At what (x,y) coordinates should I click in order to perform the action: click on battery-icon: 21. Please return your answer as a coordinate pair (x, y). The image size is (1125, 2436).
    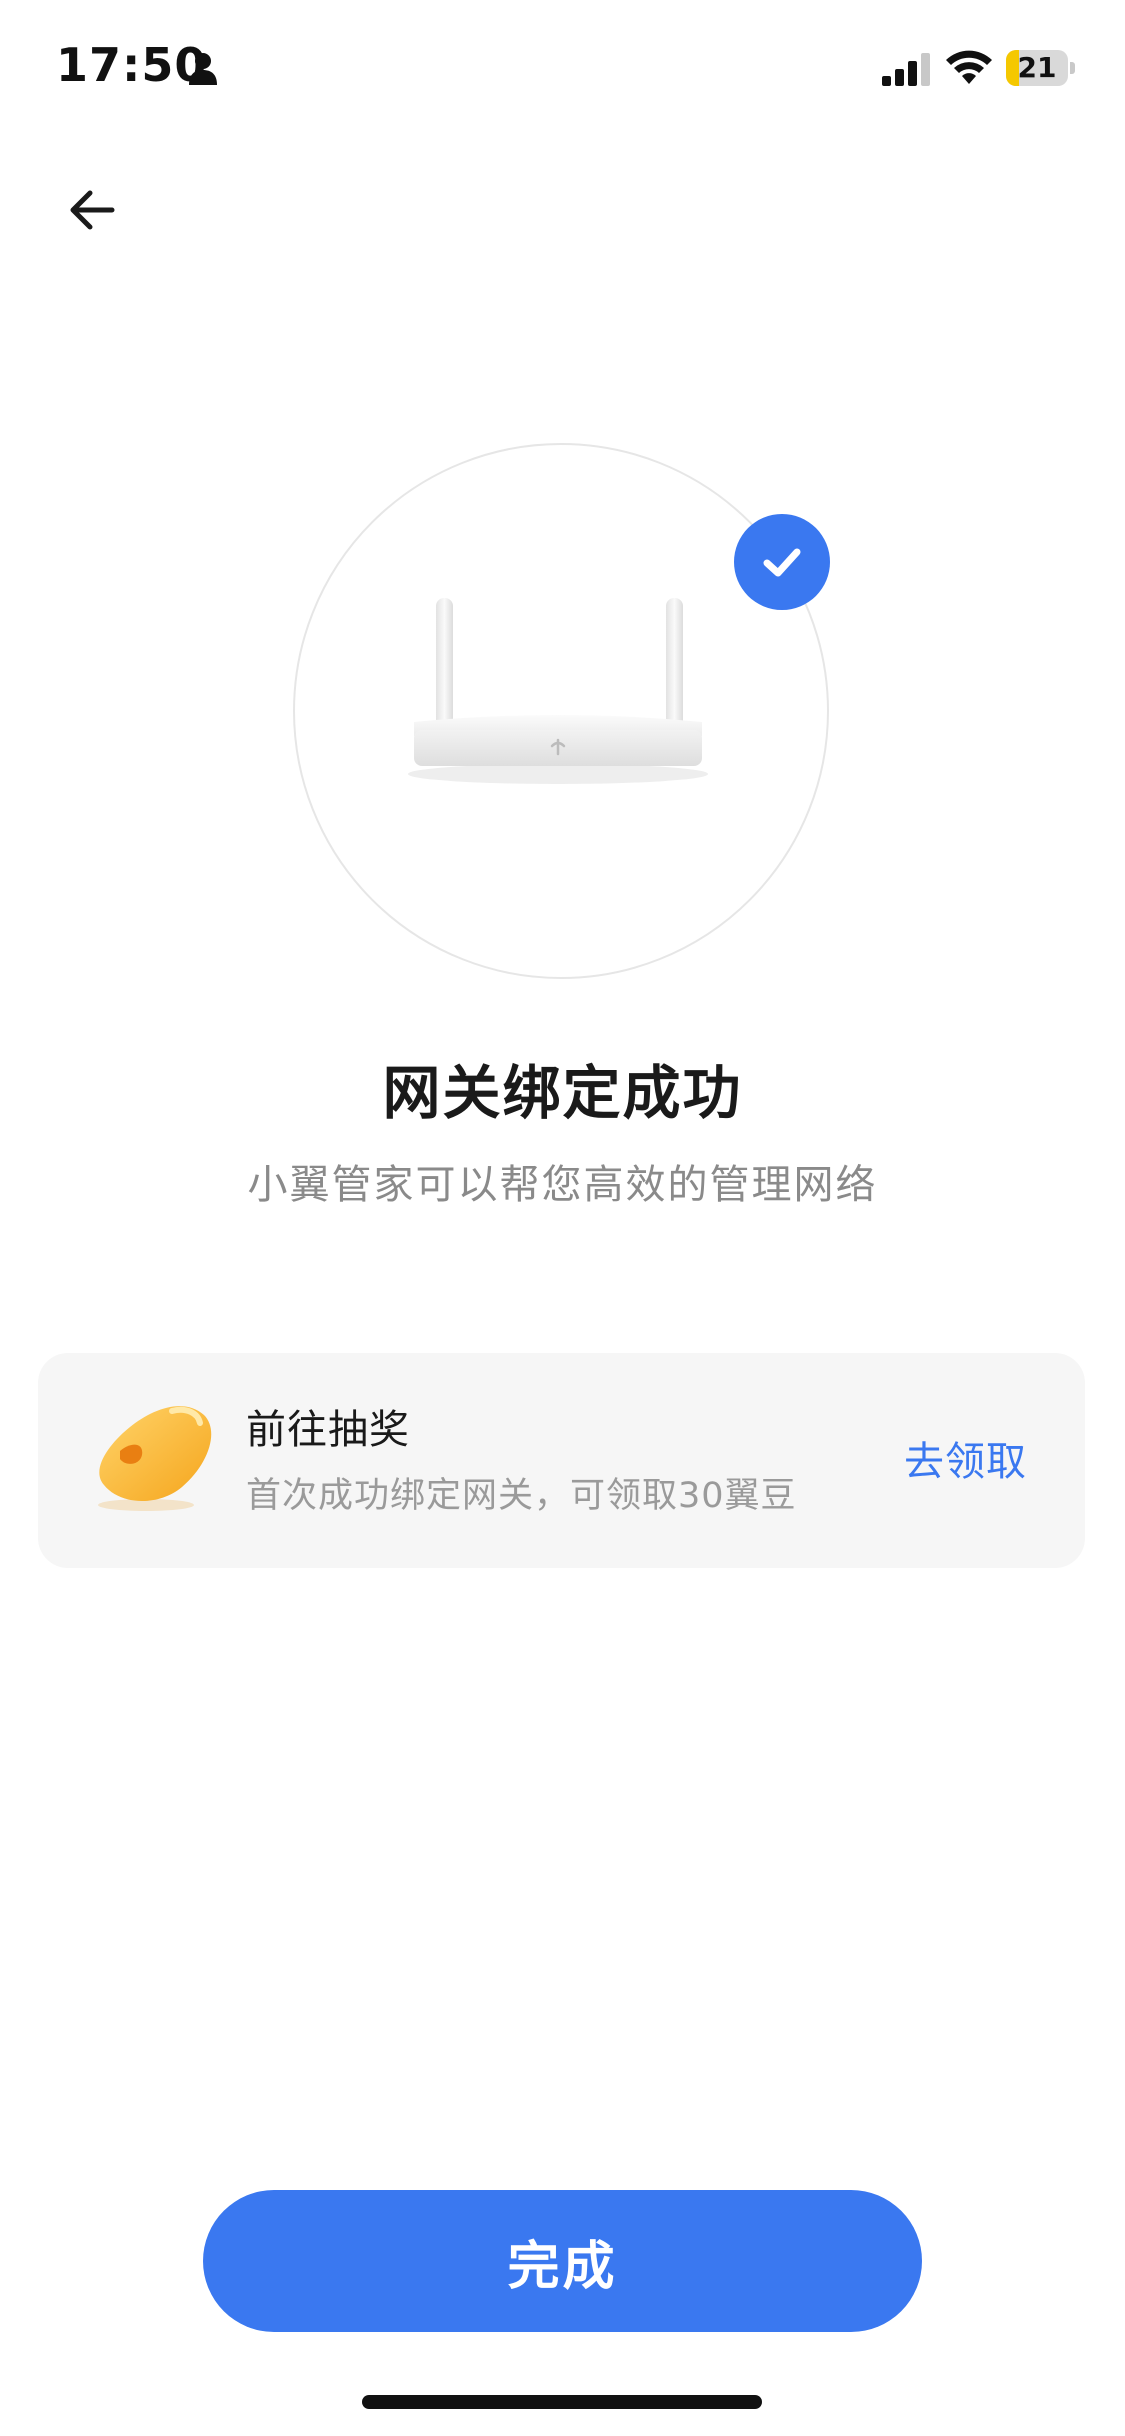
    Looking at the image, I should click on (1041, 68).